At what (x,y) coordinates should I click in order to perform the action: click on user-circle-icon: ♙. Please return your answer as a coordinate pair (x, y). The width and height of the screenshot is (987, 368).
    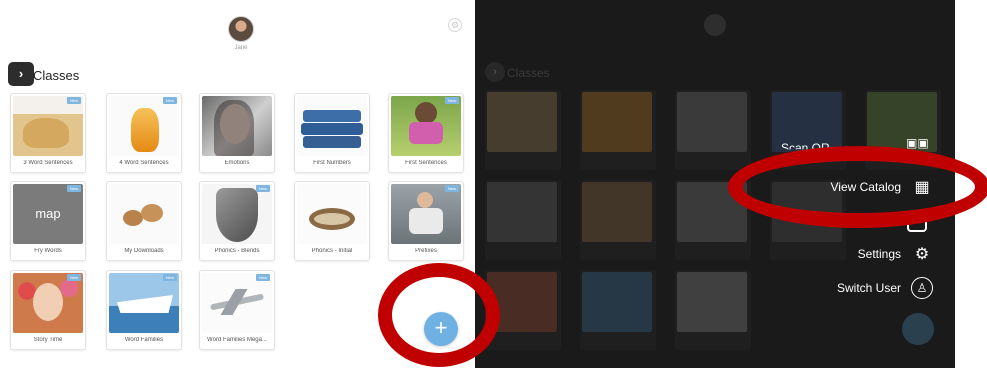
    Looking at the image, I should click on (922, 288).